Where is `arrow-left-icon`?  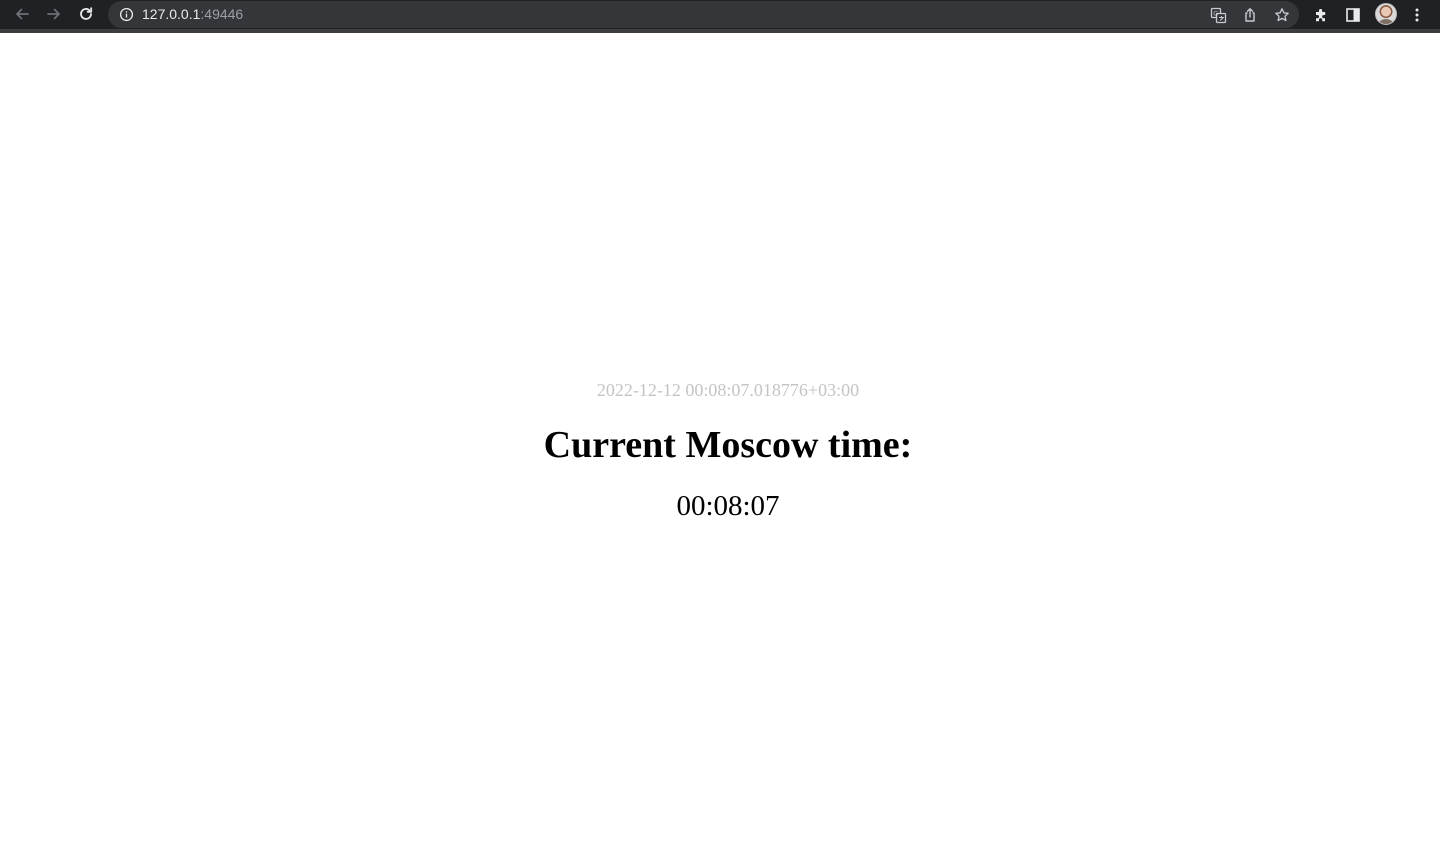 arrow-left-icon is located at coordinates (22, 14).